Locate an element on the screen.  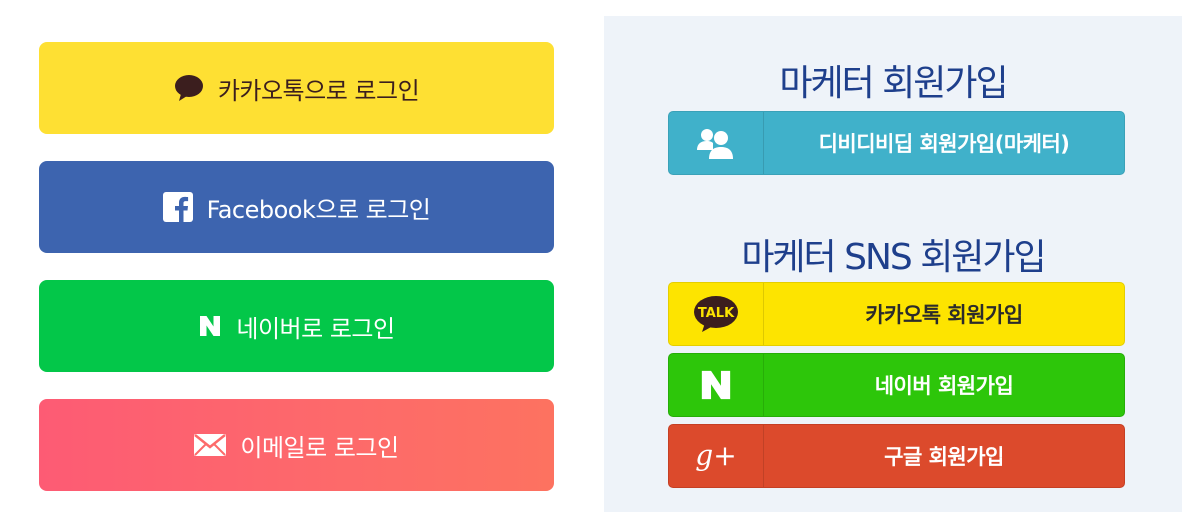
kakaotalk-icon-text: TALK is located at coordinates (716, 313).